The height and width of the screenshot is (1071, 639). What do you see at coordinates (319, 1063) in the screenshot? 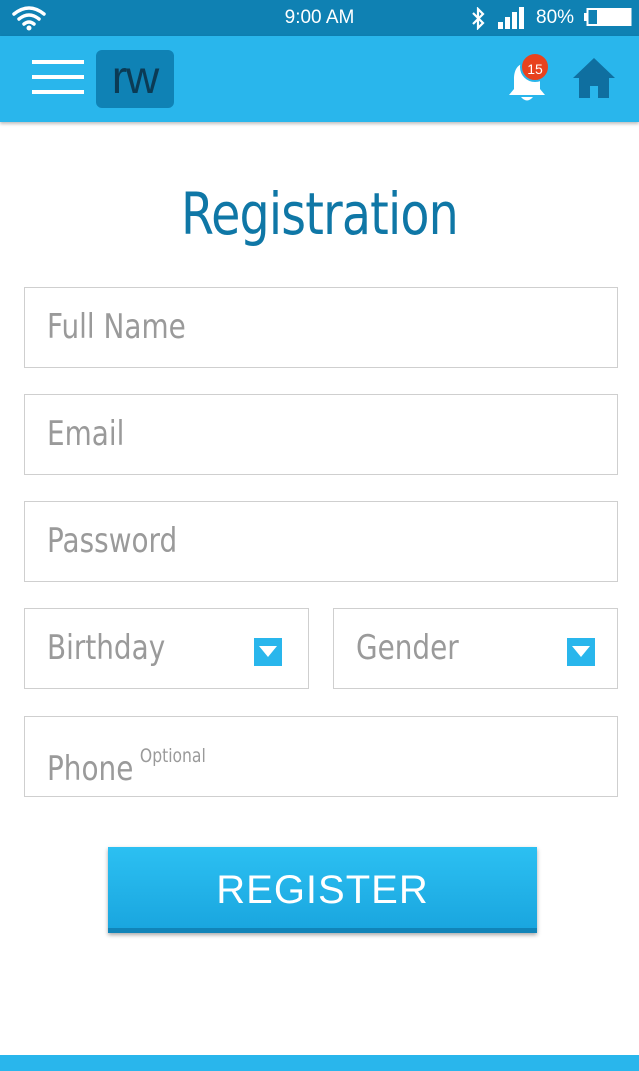
I see `bottom-bar` at bounding box center [319, 1063].